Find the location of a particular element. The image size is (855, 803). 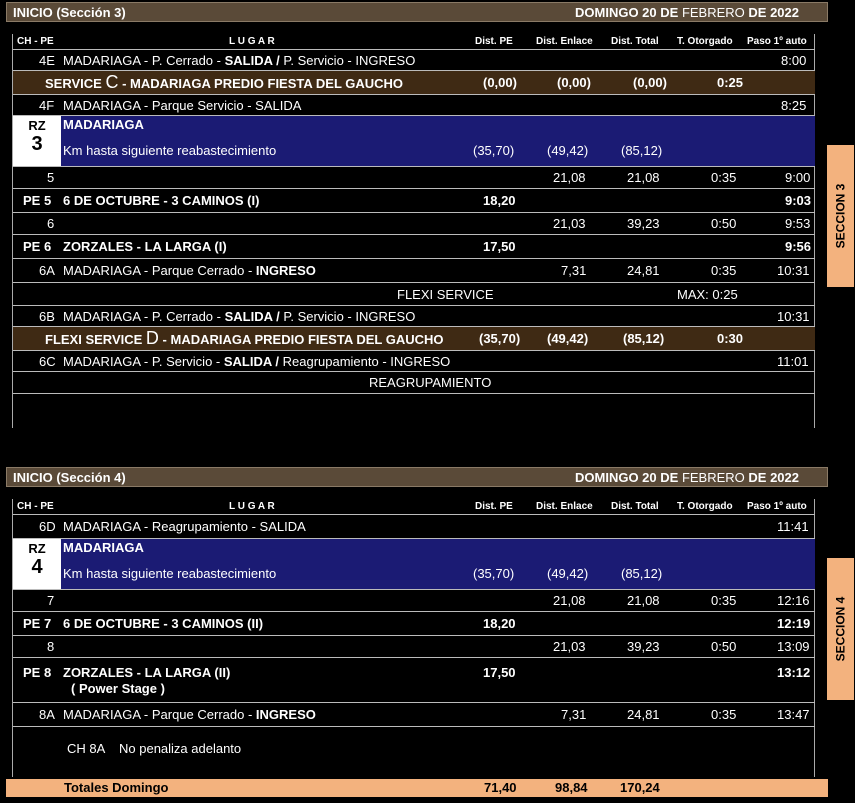

row-ch: 6A is located at coordinates (47, 270).